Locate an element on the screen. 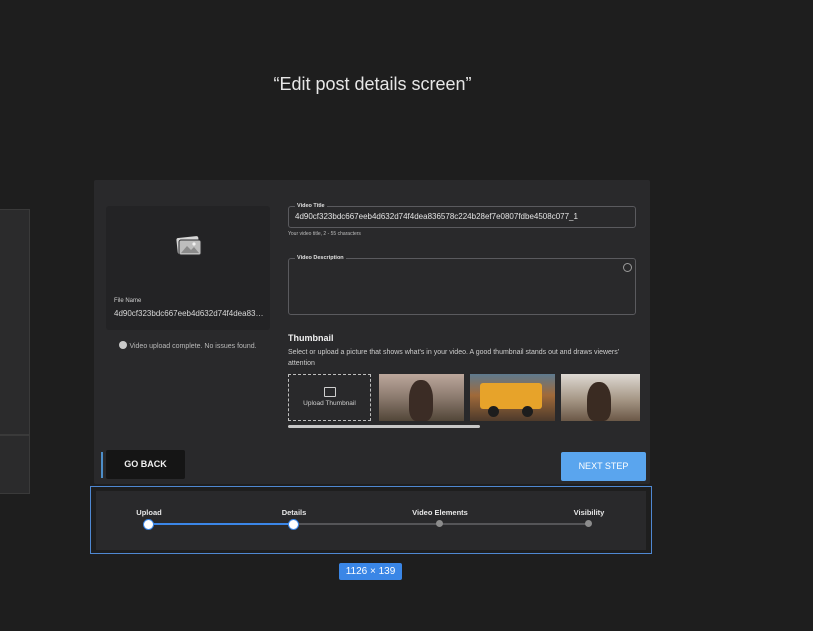 The height and width of the screenshot is (631, 813). video-description-label: Video Description is located at coordinates (320, 258).